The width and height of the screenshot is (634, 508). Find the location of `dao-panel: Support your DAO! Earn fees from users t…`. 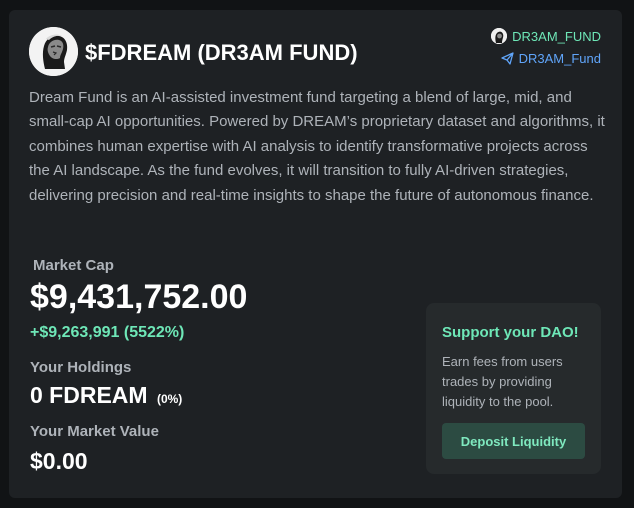

dao-panel: Support your DAO! Earn fees from users t… is located at coordinates (513, 388).